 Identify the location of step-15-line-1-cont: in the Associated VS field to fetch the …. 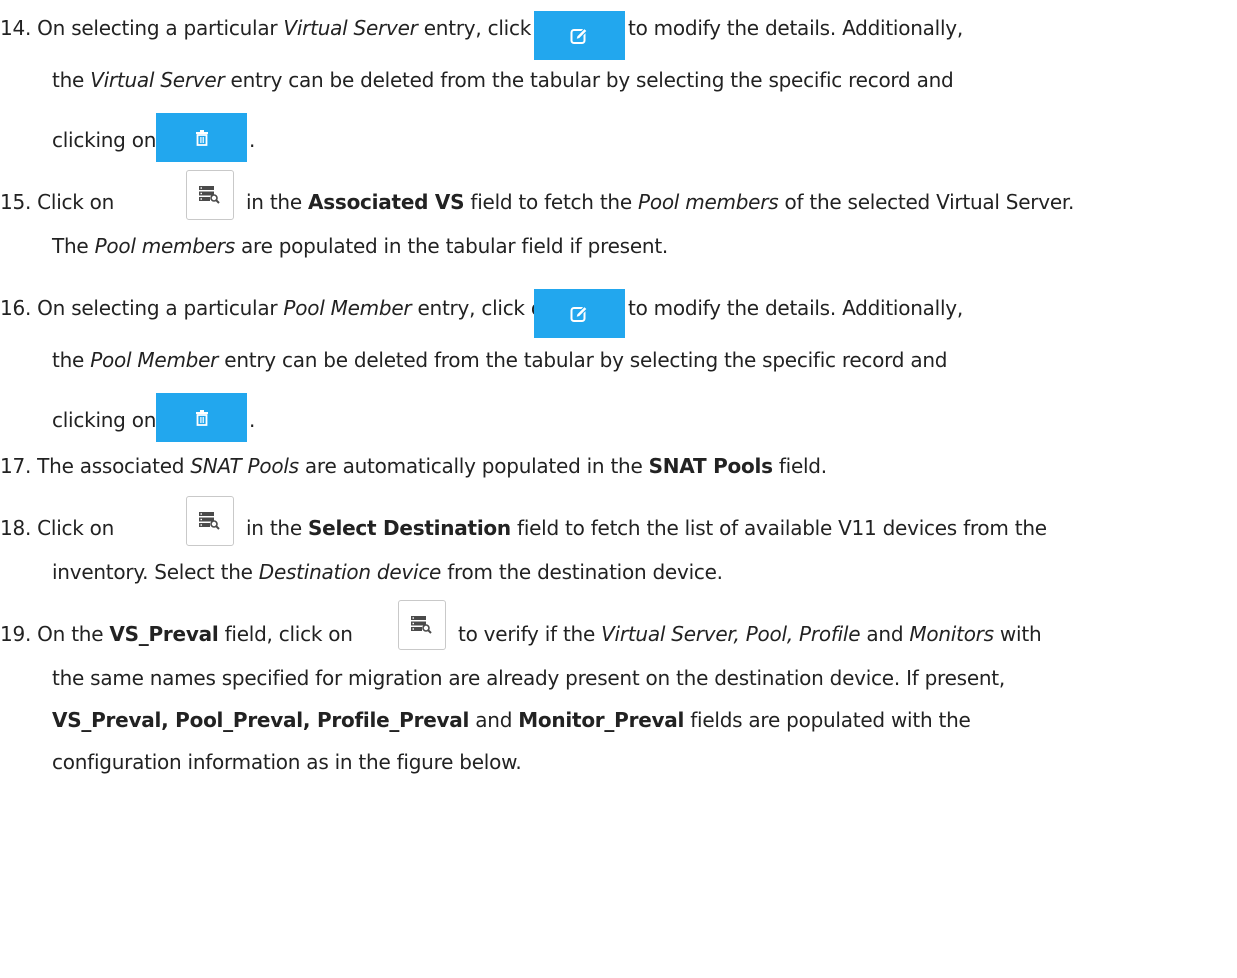
(660, 202).